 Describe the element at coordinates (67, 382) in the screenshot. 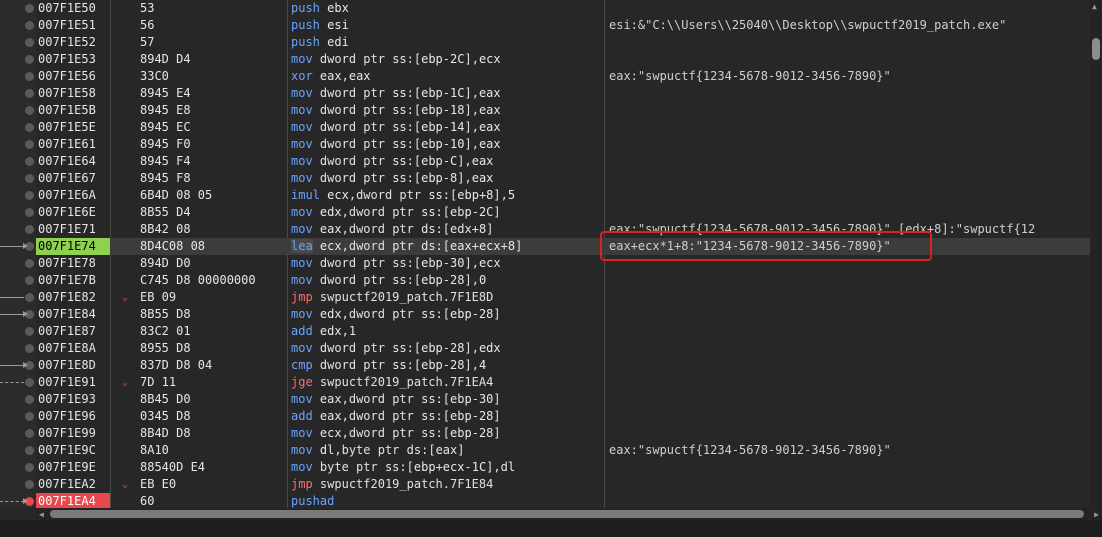

I see `row-address: 007F1E91` at that location.